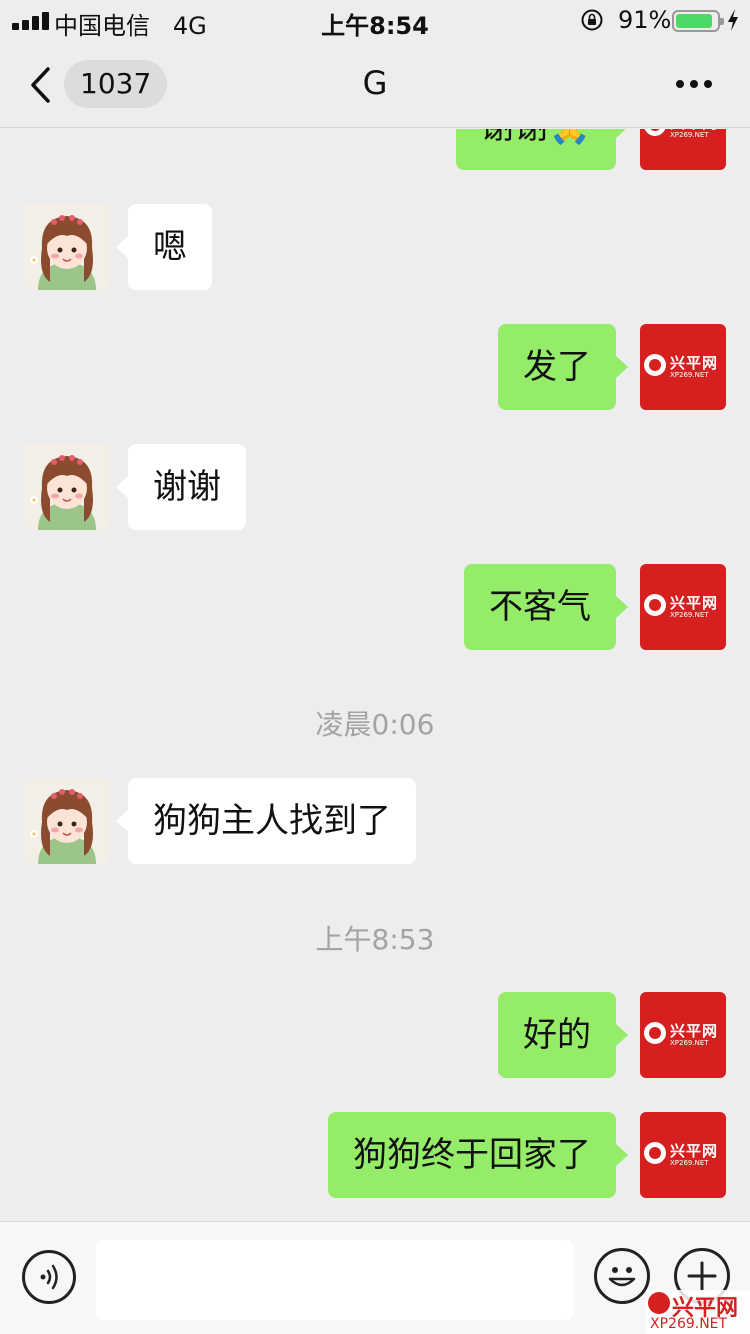  What do you see at coordinates (622, 1276) in the screenshot?
I see `emoji-icon` at bounding box center [622, 1276].